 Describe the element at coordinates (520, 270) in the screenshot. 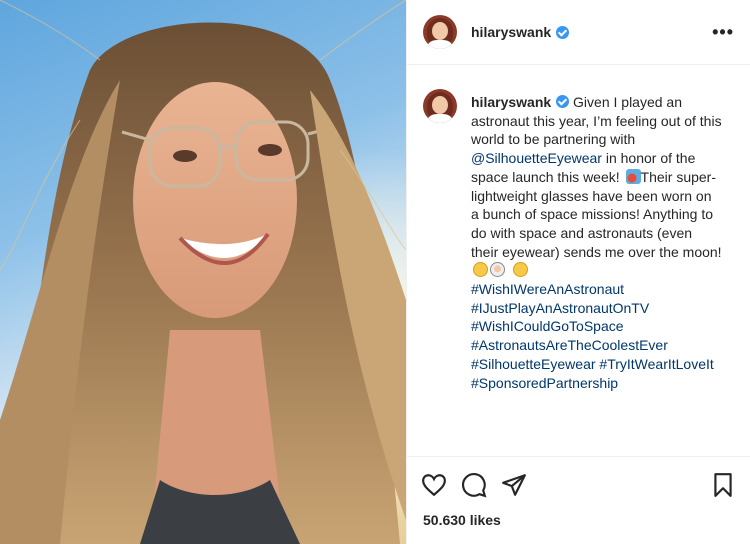

I see `smile-emoji` at that location.